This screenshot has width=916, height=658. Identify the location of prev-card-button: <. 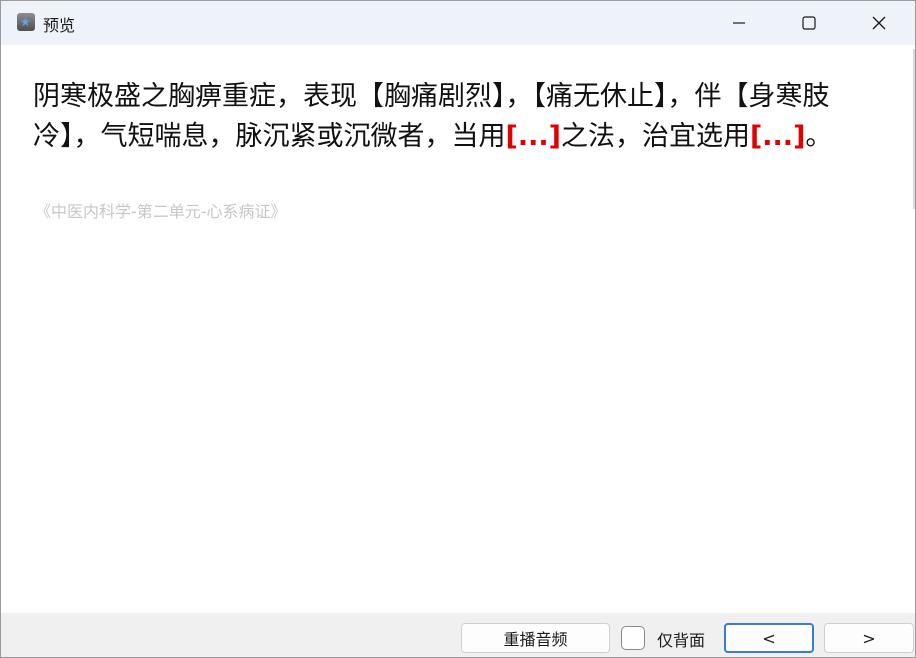
(769, 638).